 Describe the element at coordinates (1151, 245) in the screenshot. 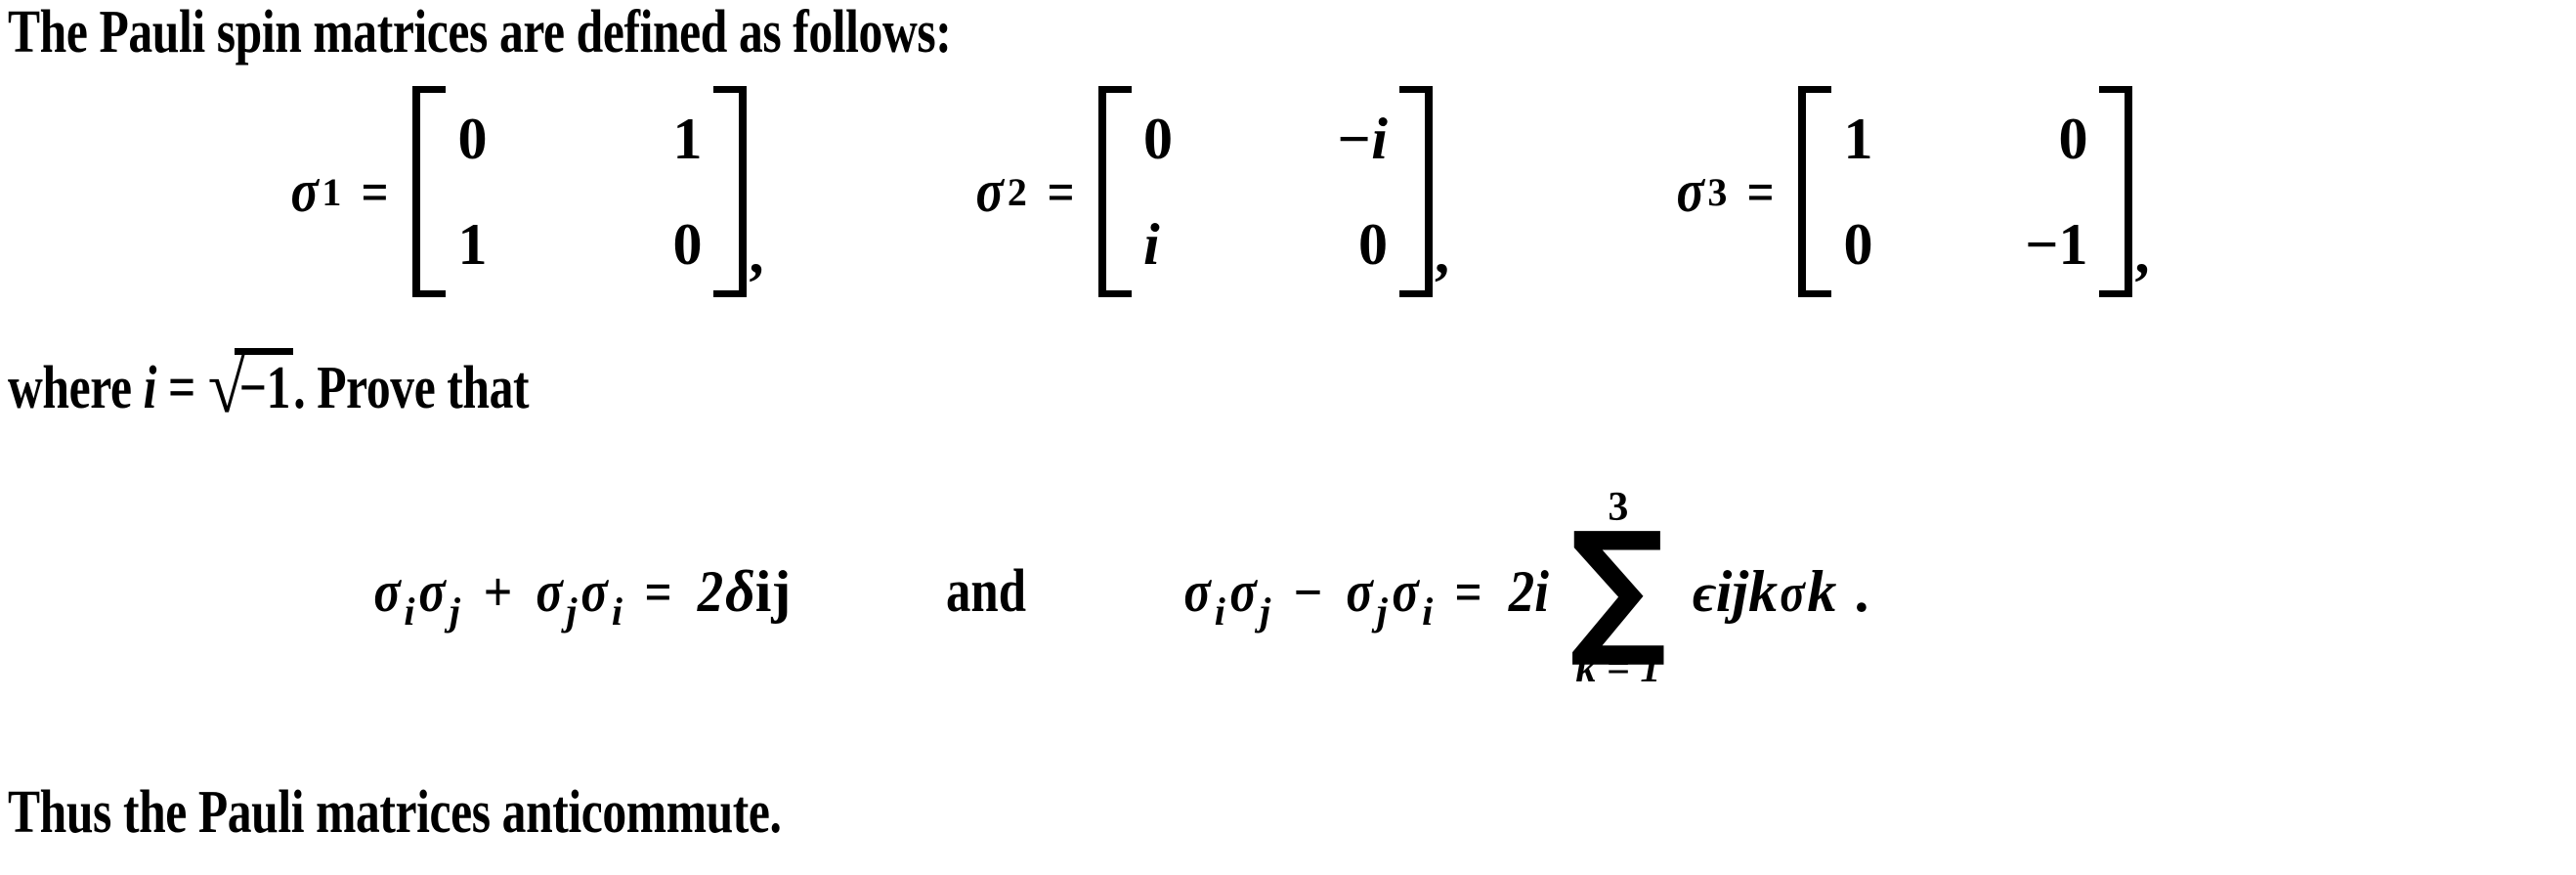

I see `cell-r2c1: i` at that location.